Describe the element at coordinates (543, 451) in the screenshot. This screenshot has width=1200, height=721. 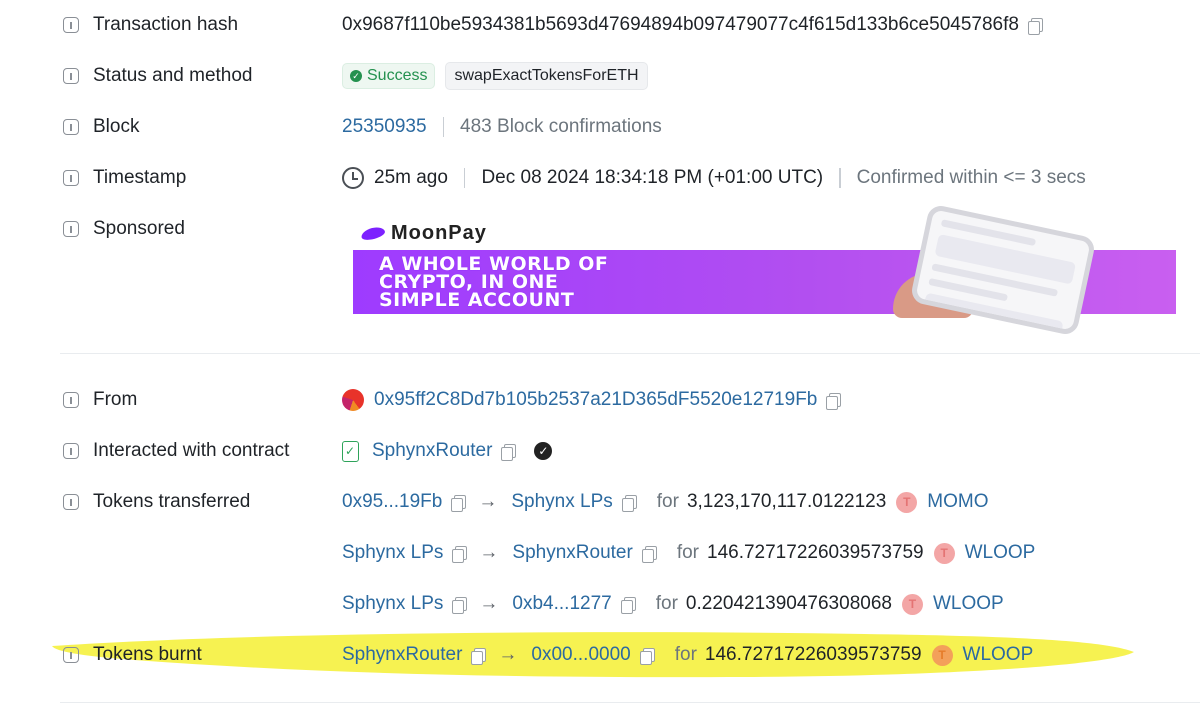
I see `verified-check-icon: ✓` at that location.